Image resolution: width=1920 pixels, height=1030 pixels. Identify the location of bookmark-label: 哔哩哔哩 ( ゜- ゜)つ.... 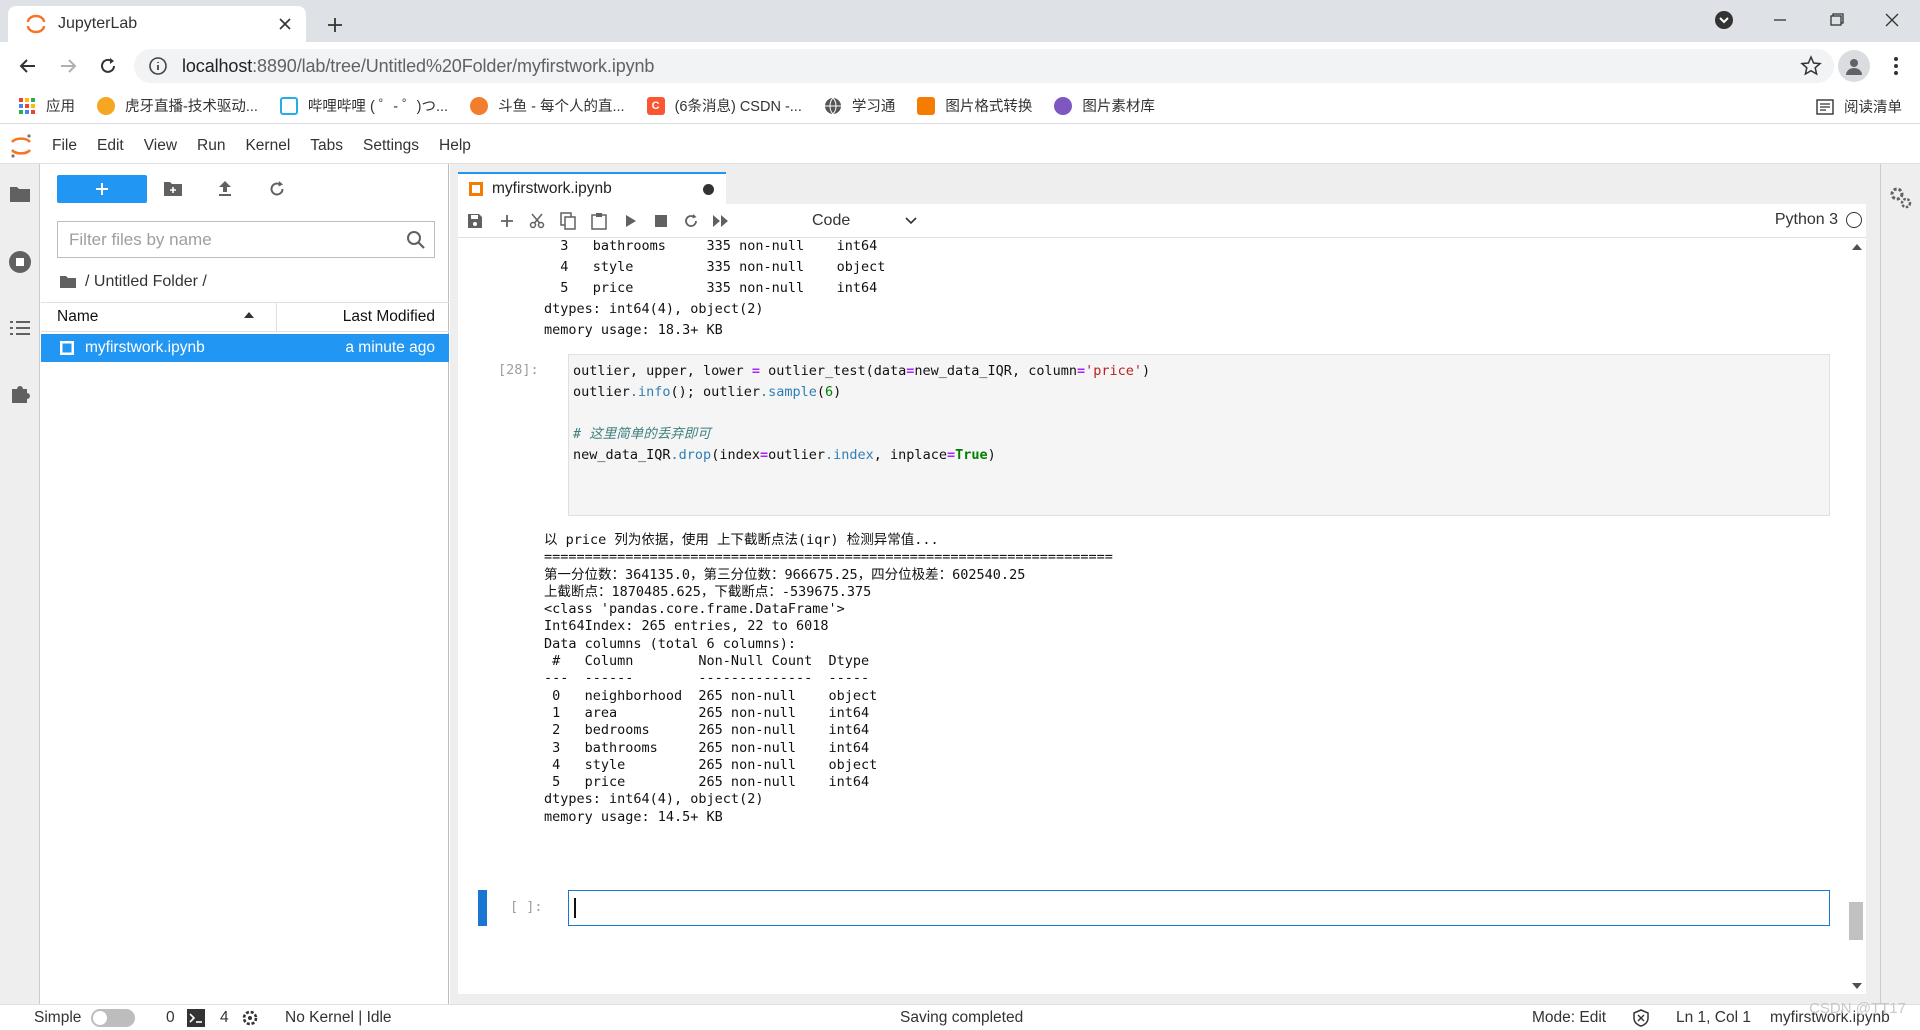
(378, 107).